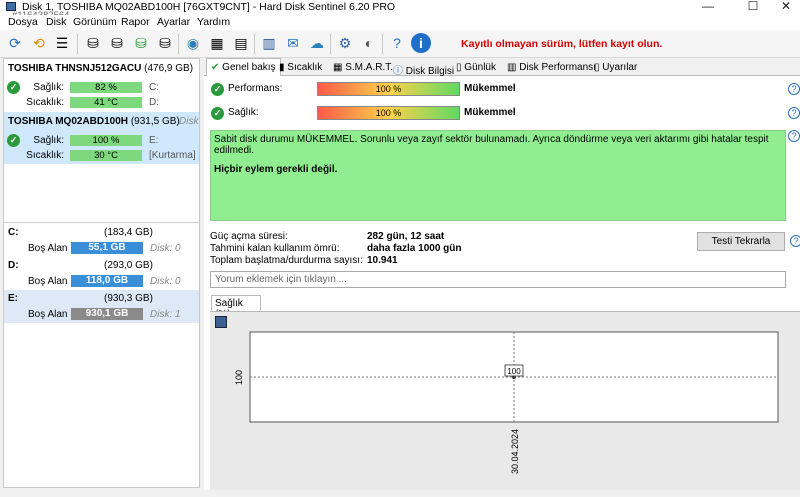 The height and width of the screenshot is (497, 800). Describe the element at coordinates (241, 43) in the screenshot. I see `usb-disk-icon: ▤` at that location.